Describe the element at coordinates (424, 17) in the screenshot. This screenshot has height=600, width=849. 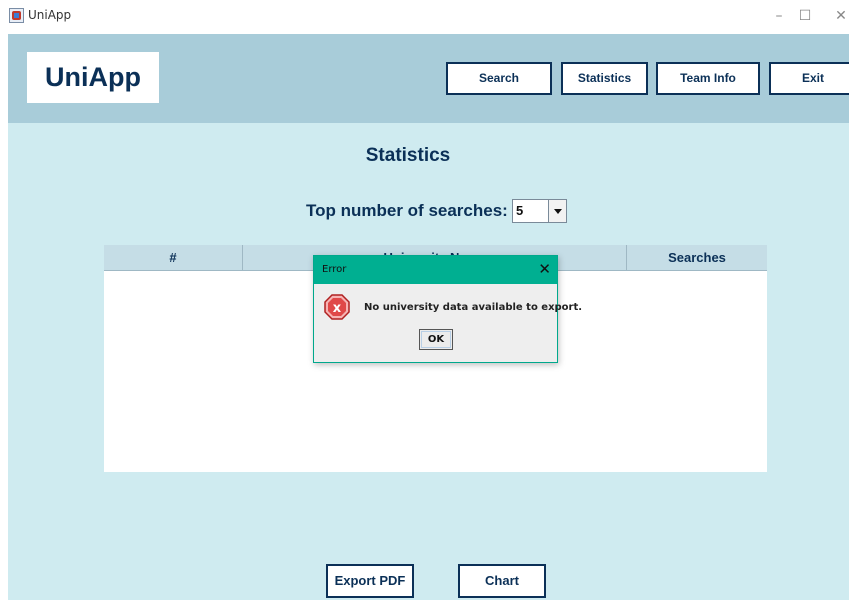
I see `window-titlebar: UniApp – ☐ ✕` at that location.